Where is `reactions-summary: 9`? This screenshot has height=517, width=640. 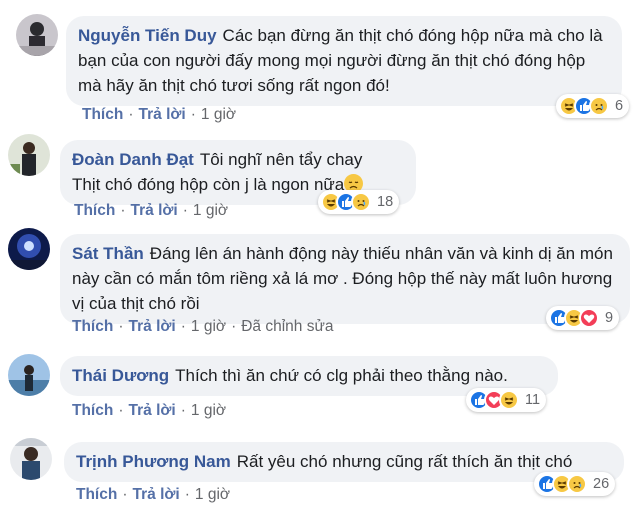
reactions-summary: 9 is located at coordinates (583, 318).